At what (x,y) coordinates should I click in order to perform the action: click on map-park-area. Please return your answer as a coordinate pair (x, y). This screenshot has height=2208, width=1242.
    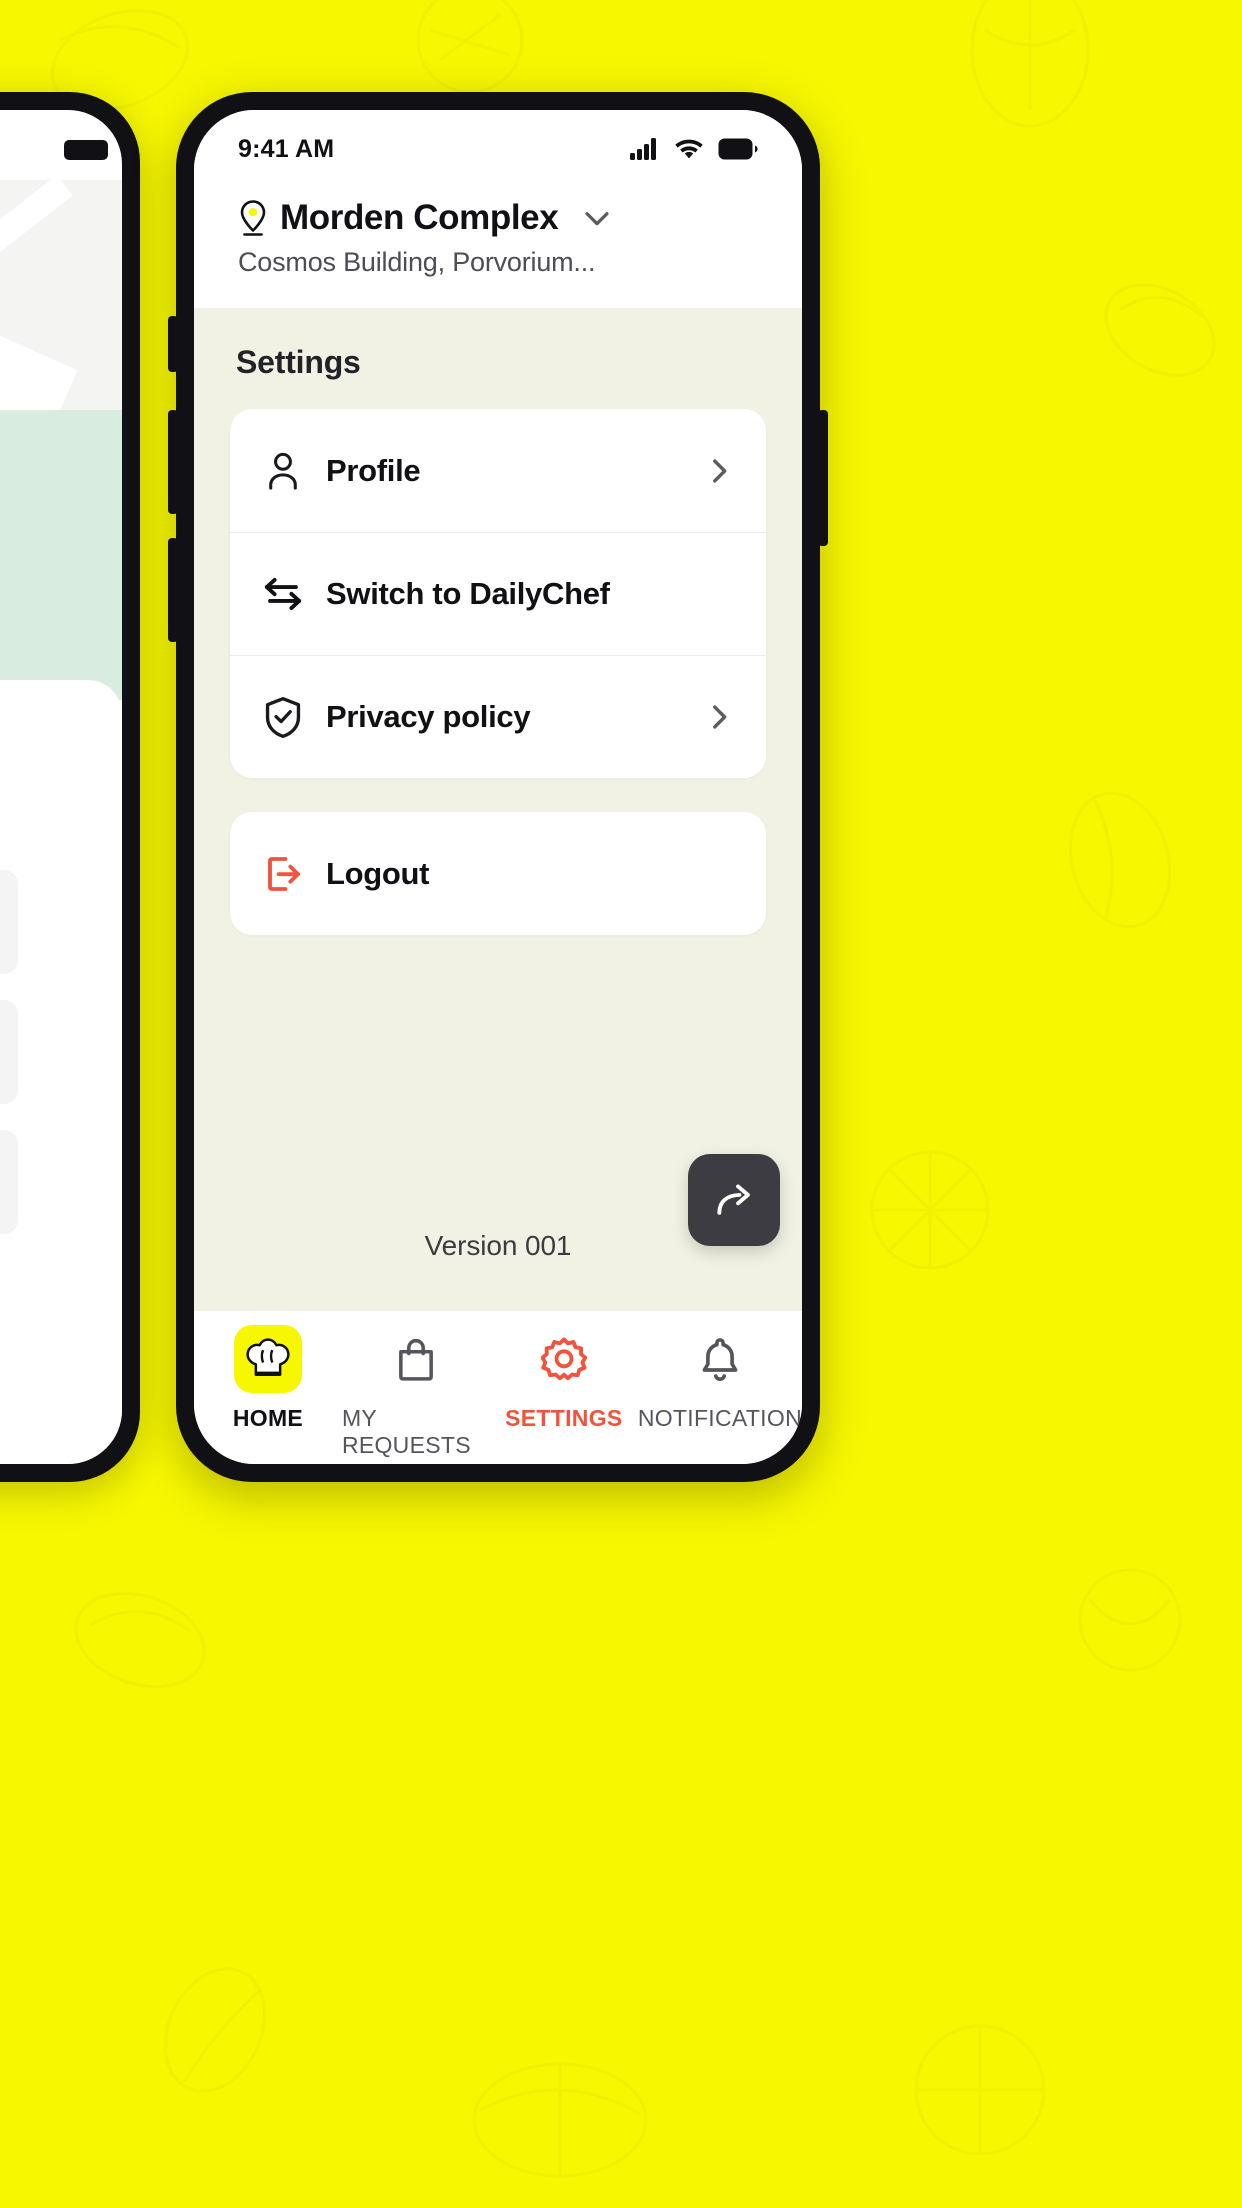
    Looking at the image, I should click on (61, 555).